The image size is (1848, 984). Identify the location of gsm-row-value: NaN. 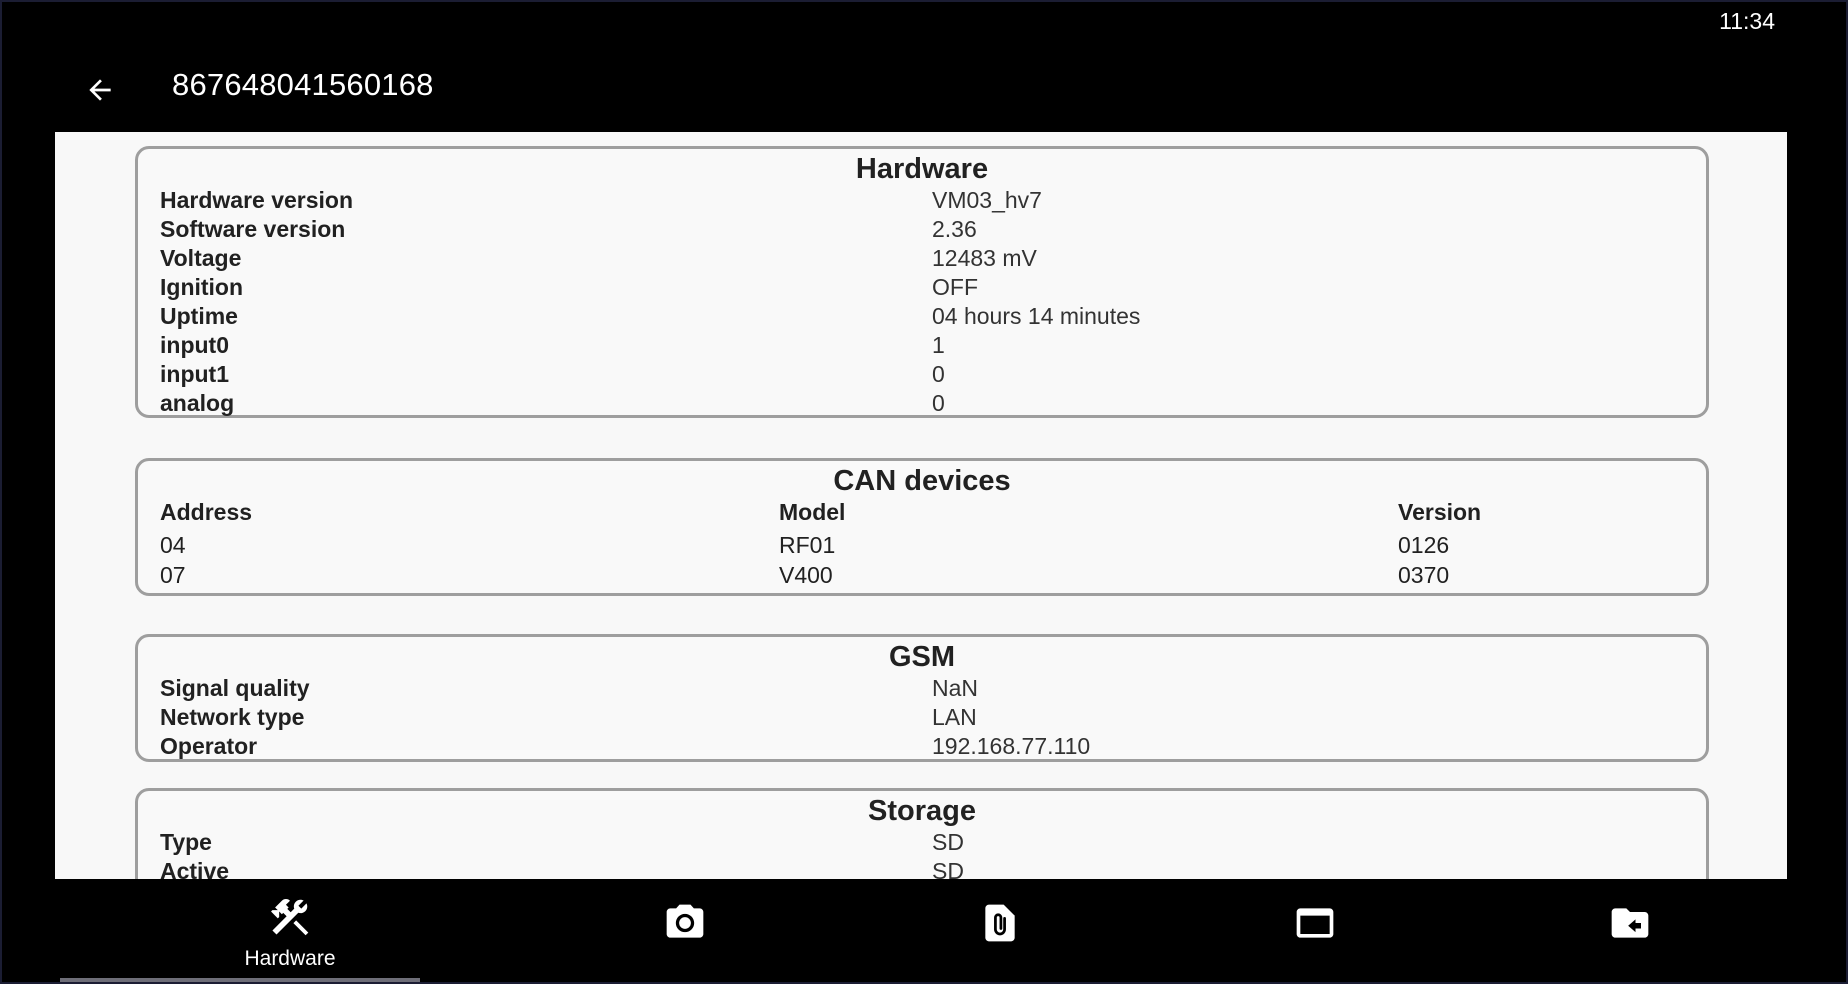
(955, 688).